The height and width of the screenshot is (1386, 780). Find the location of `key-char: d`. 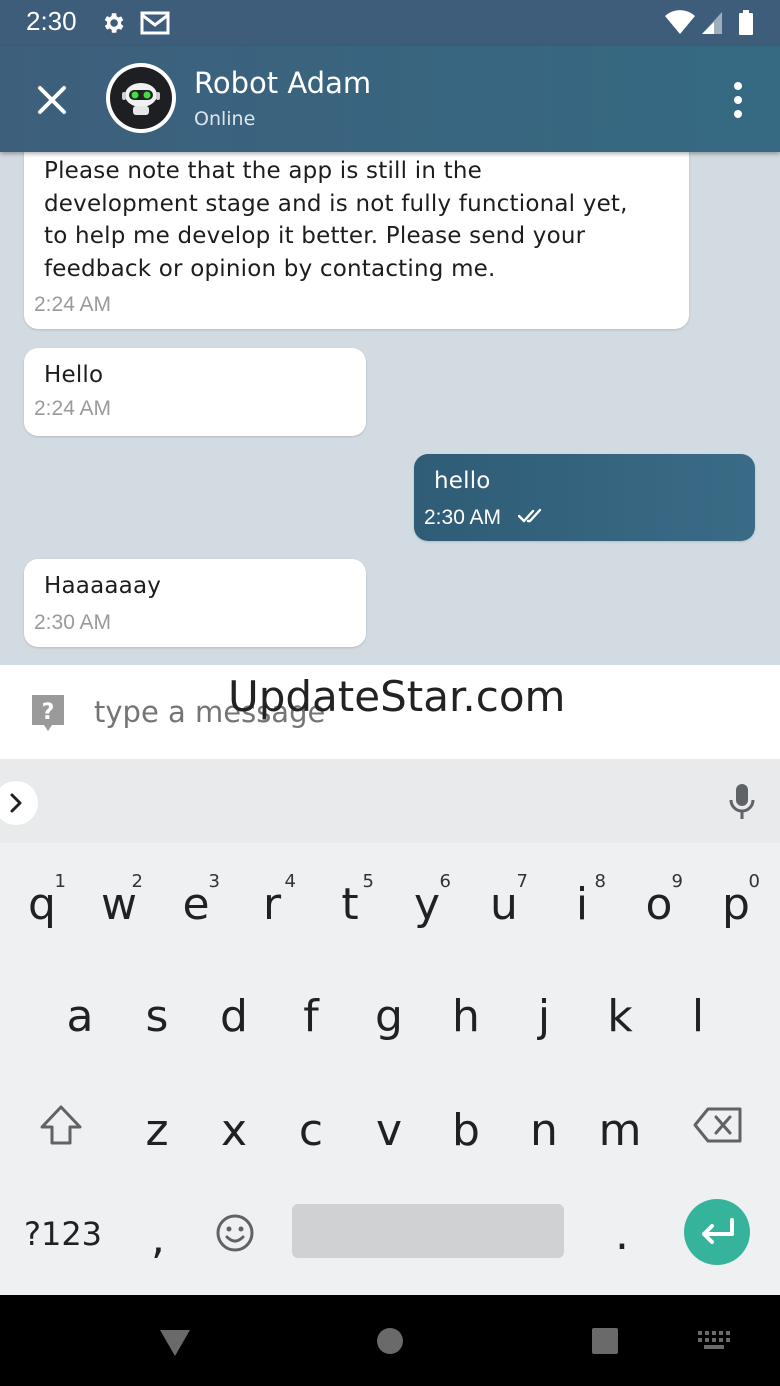

key-char: d is located at coordinates (234, 1016).